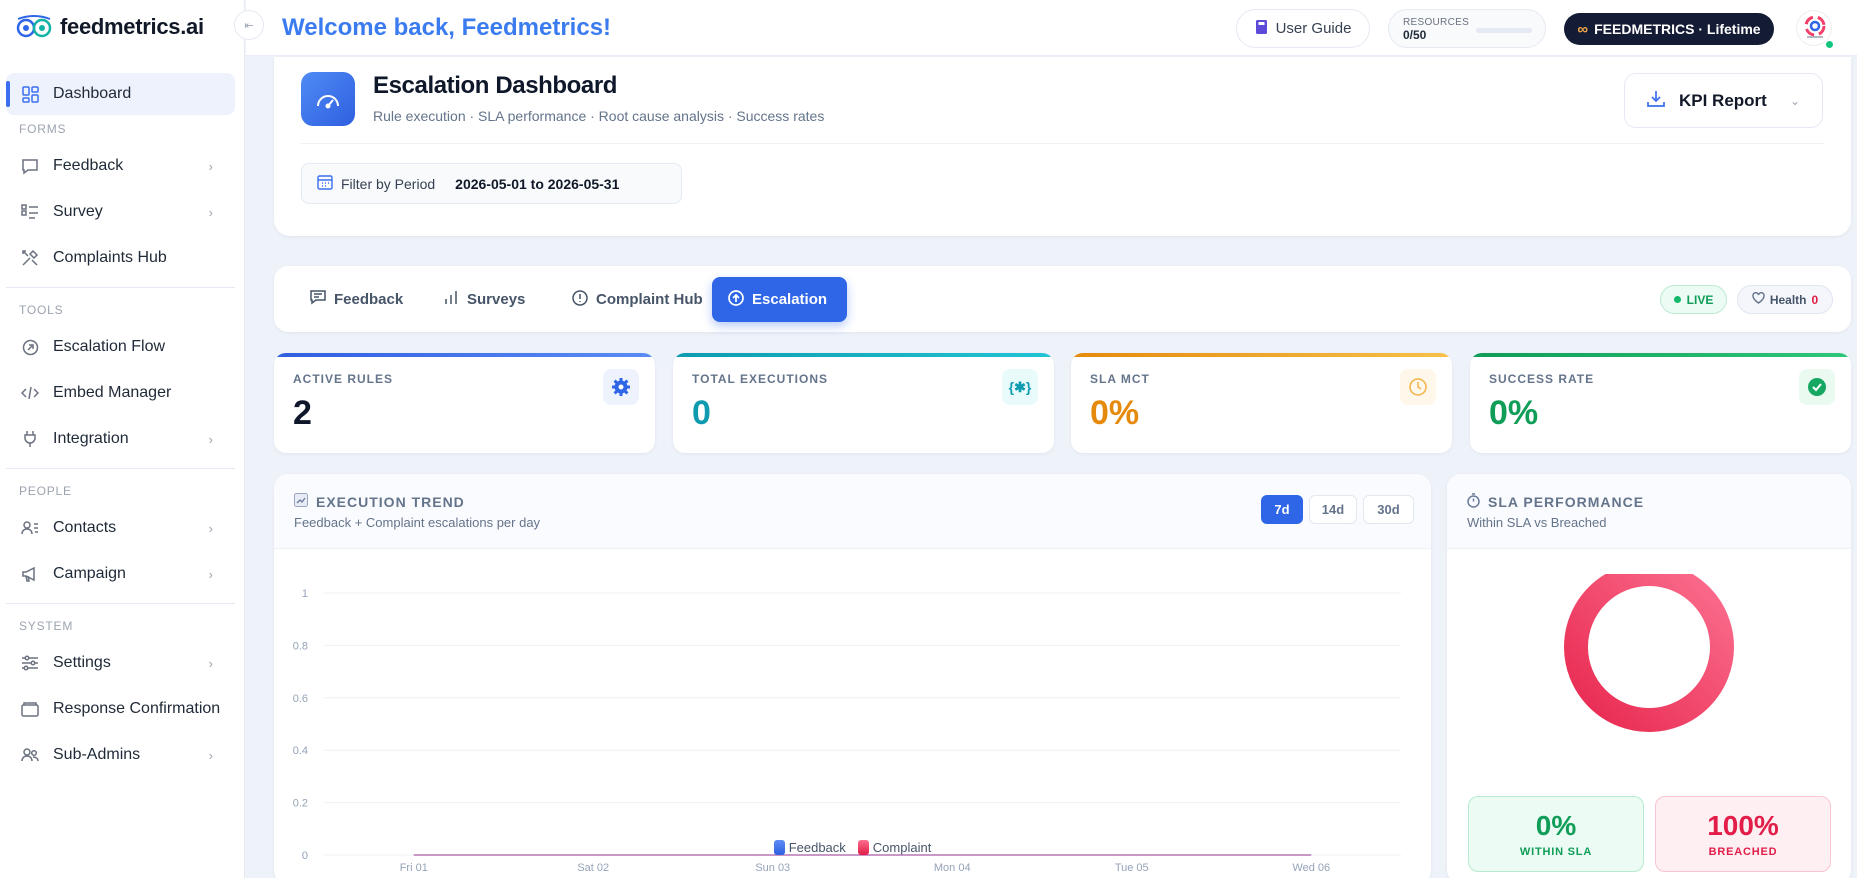 The image size is (1857, 878). I want to click on tab-feedback: Feedback, so click(356, 299).